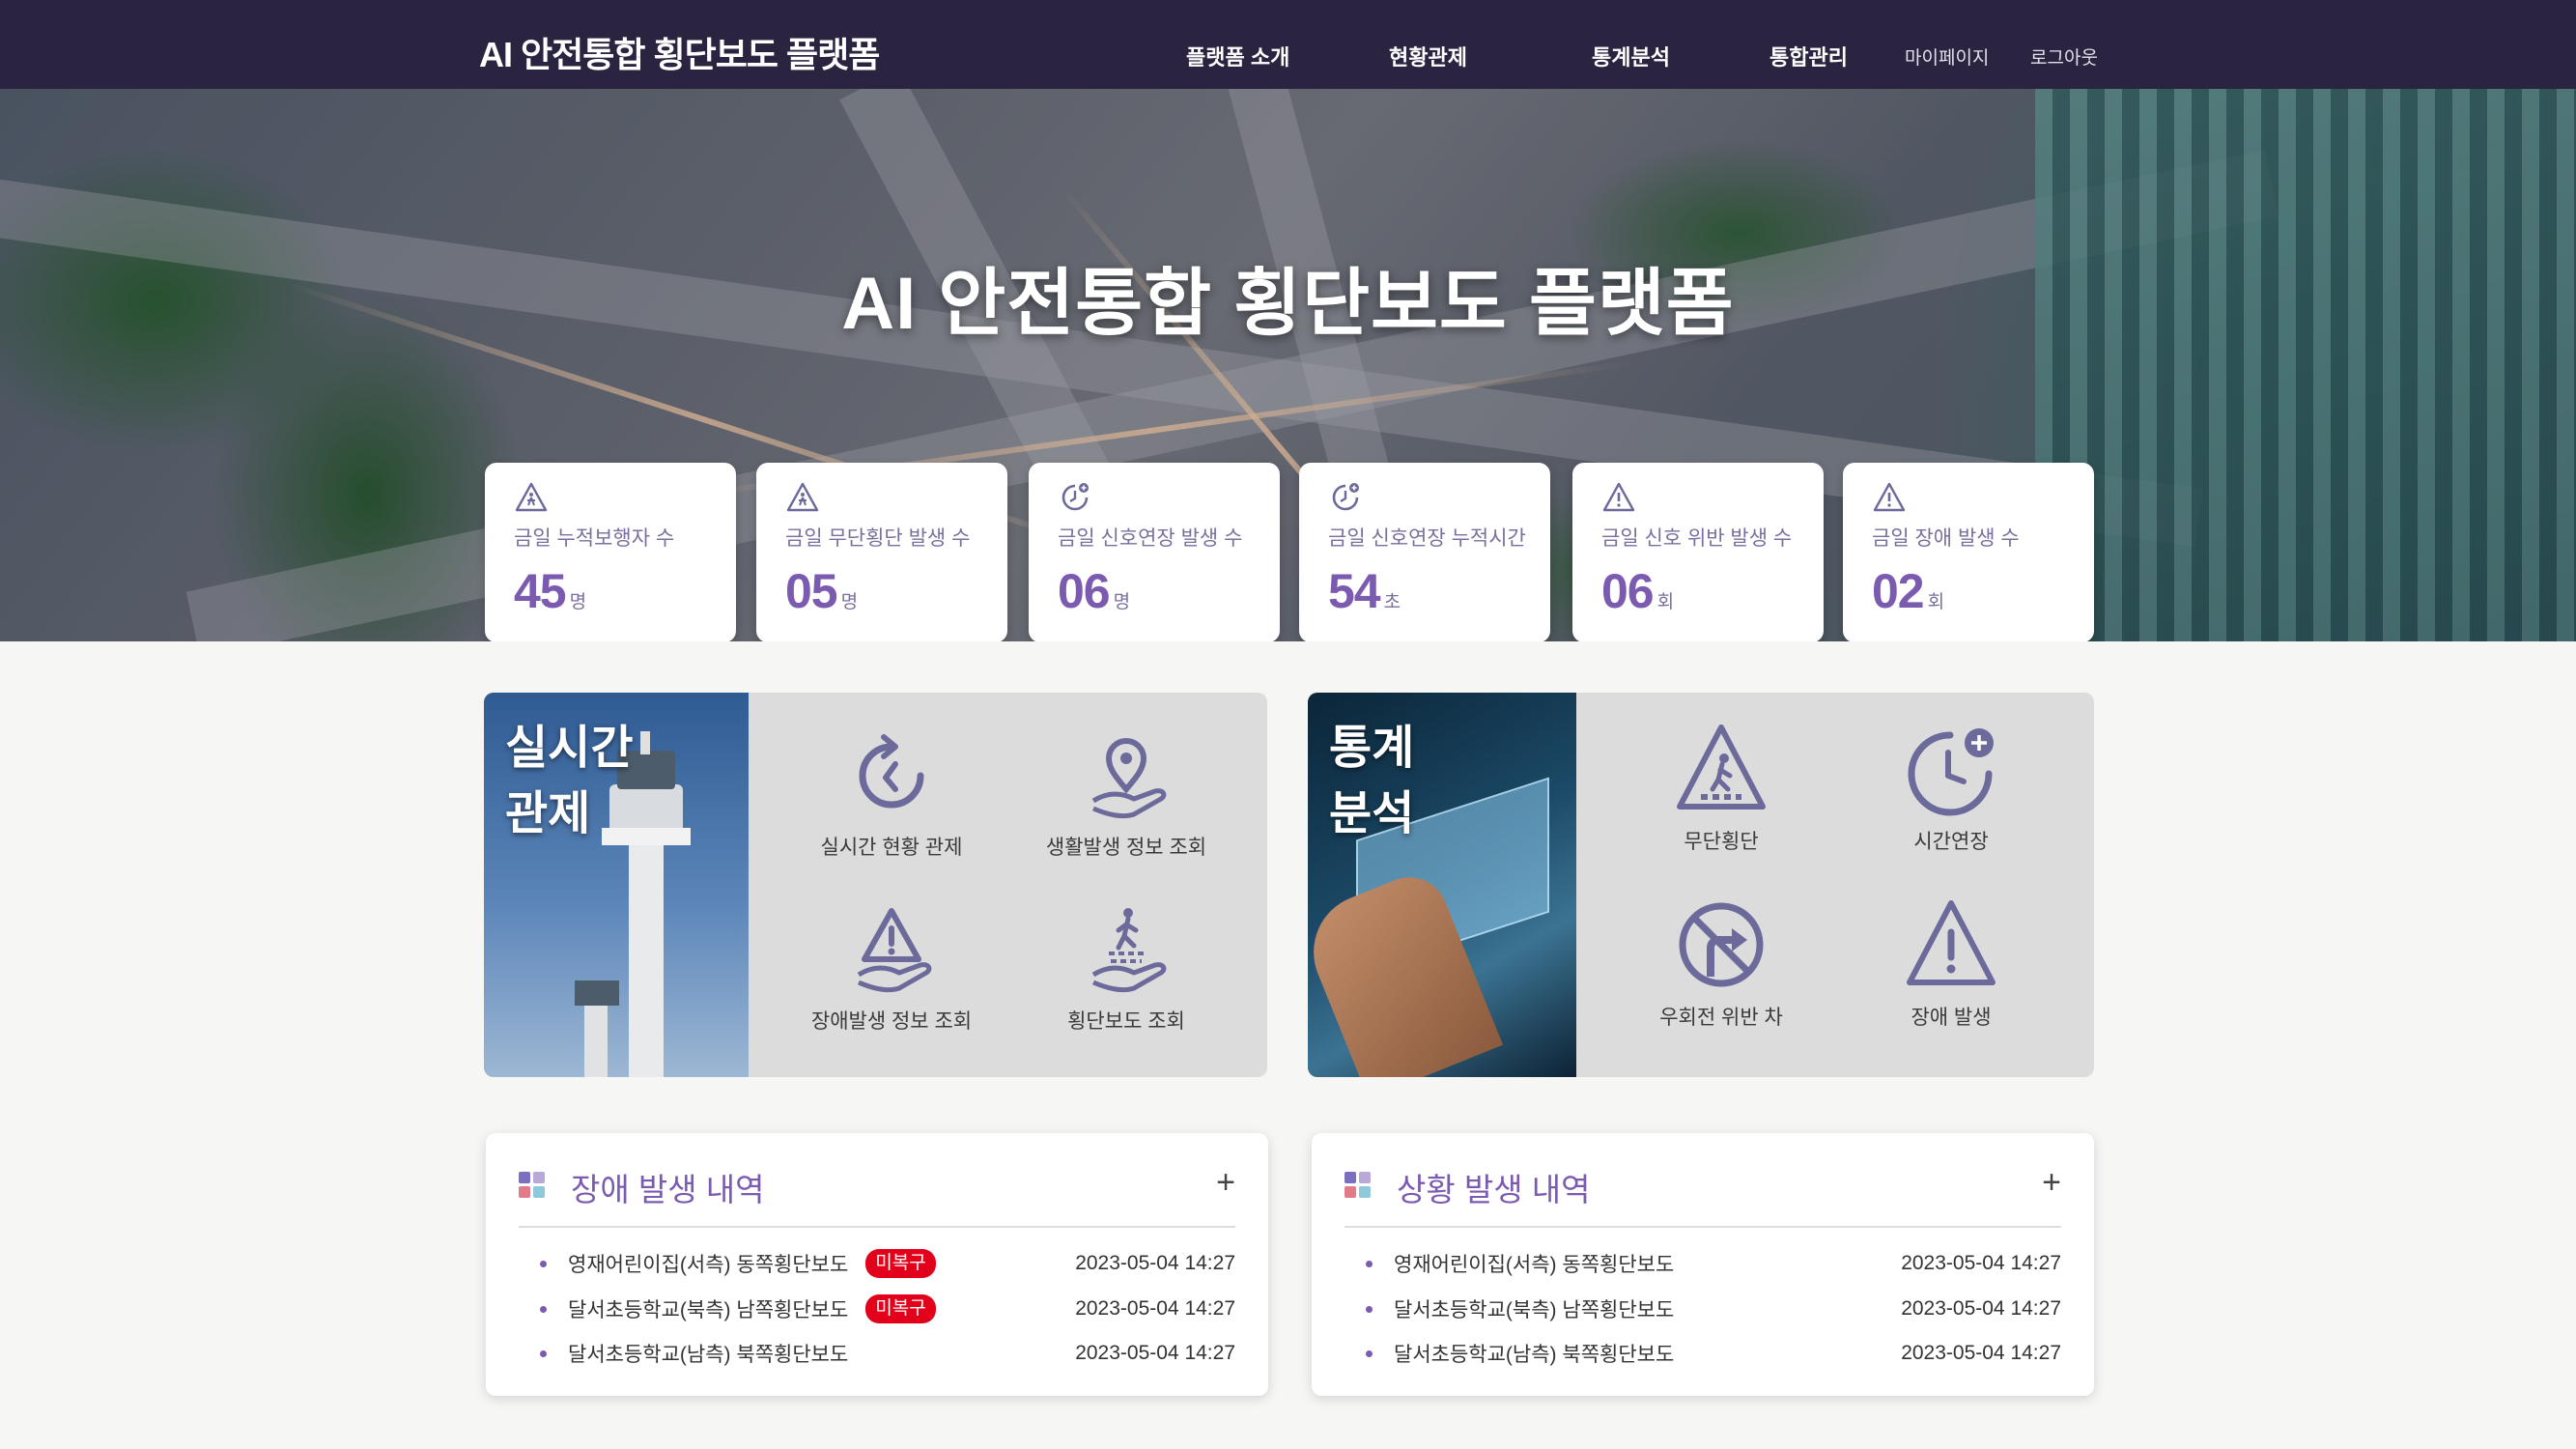 This screenshot has height=1449, width=2576. Describe the element at coordinates (891, 771) in the screenshot. I see `realtime-monitor-icon` at that location.